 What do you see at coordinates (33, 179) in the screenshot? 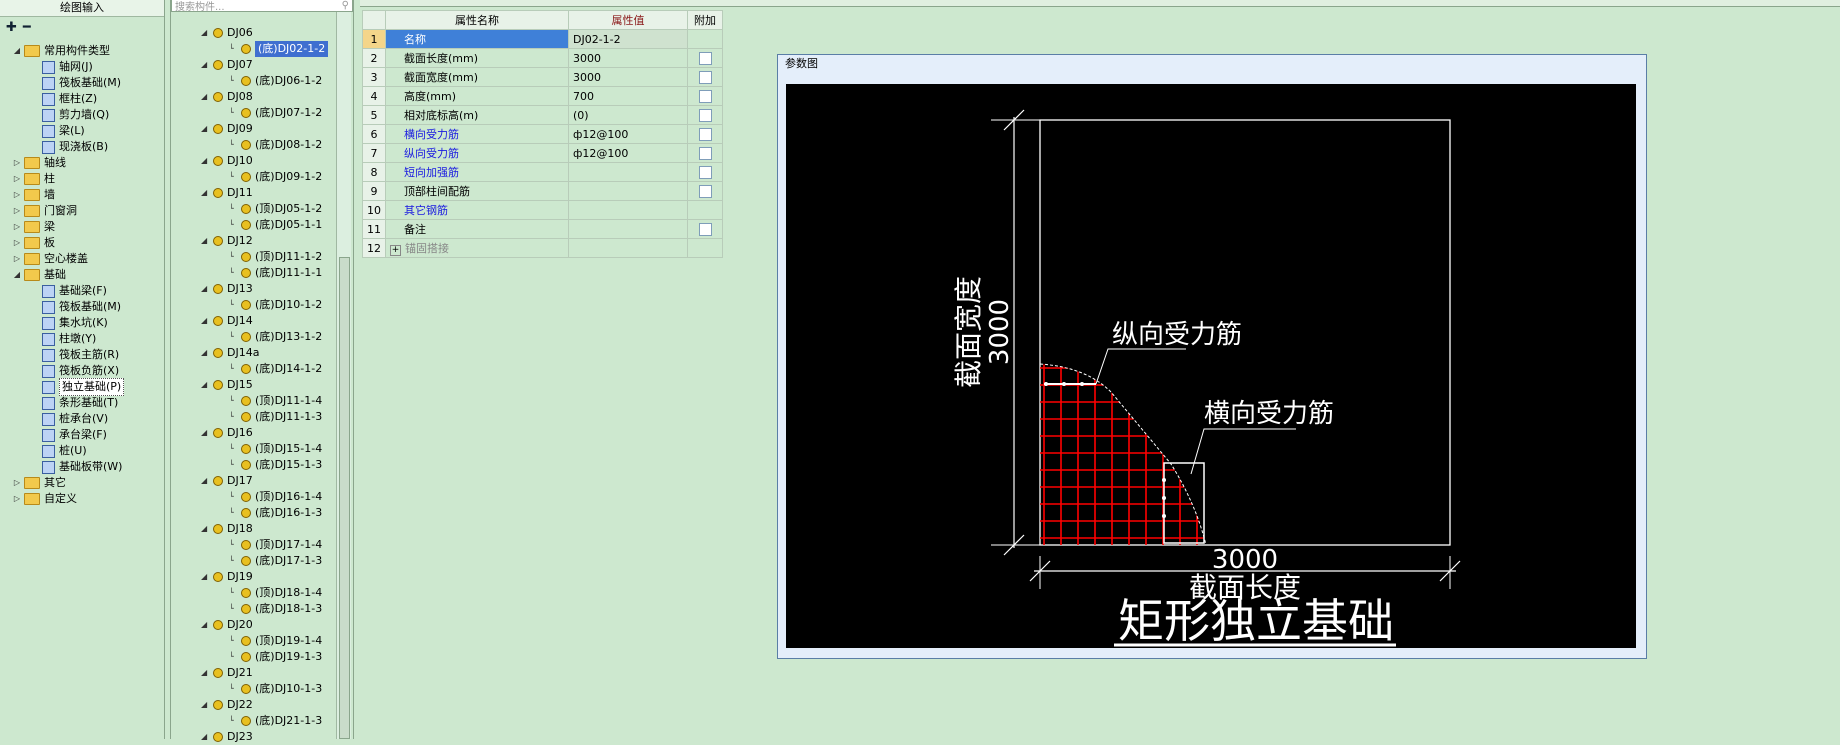
I see `tree-item: ▷ 柱` at bounding box center [33, 179].